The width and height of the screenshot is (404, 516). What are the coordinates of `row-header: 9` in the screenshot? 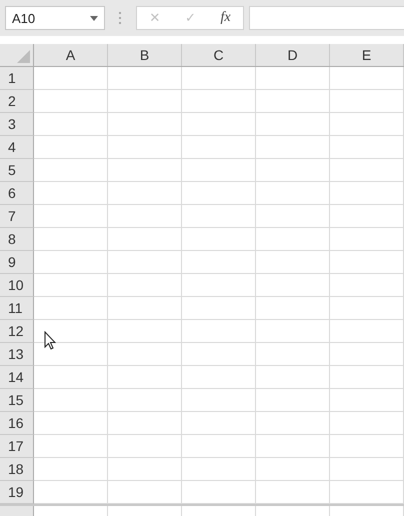 It's located at (17, 262).